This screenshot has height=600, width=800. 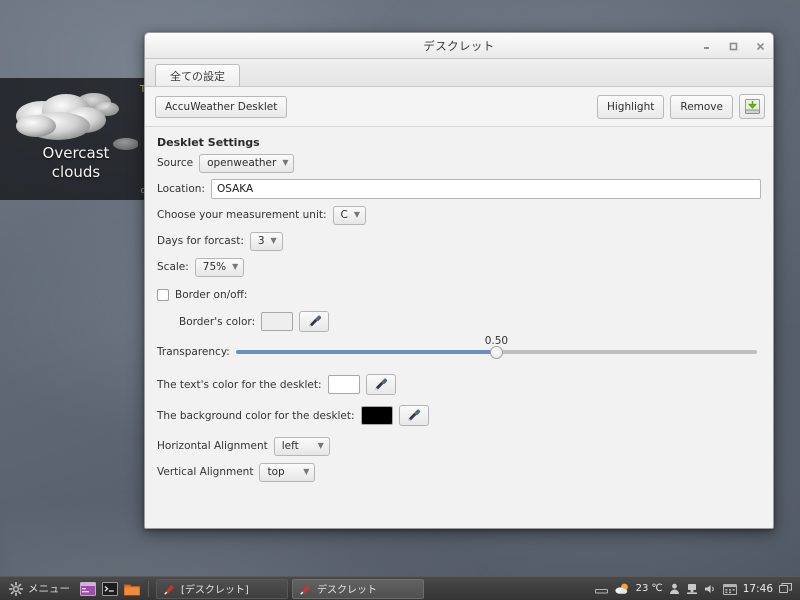 What do you see at coordinates (496, 341) in the screenshot?
I see `transparency-value: 0.50` at bounding box center [496, 341].